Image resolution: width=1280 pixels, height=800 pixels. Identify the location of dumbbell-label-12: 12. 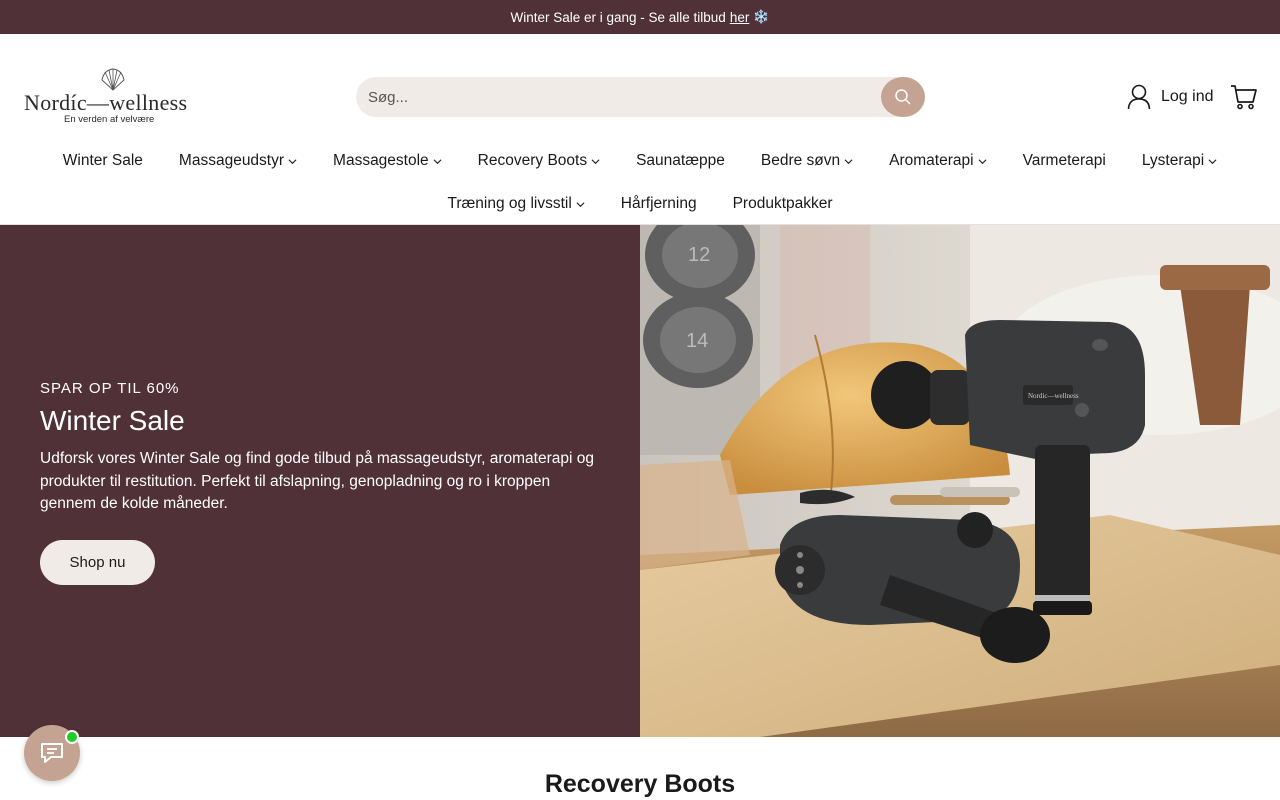
(699, 255).